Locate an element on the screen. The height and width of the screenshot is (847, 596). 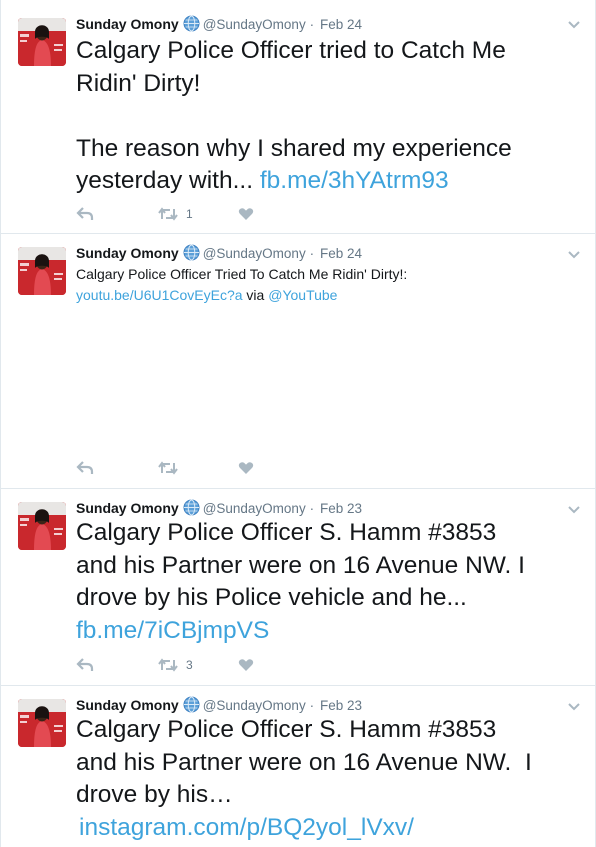
tweet-text-fragment: via is located at coordinates (255, 295).